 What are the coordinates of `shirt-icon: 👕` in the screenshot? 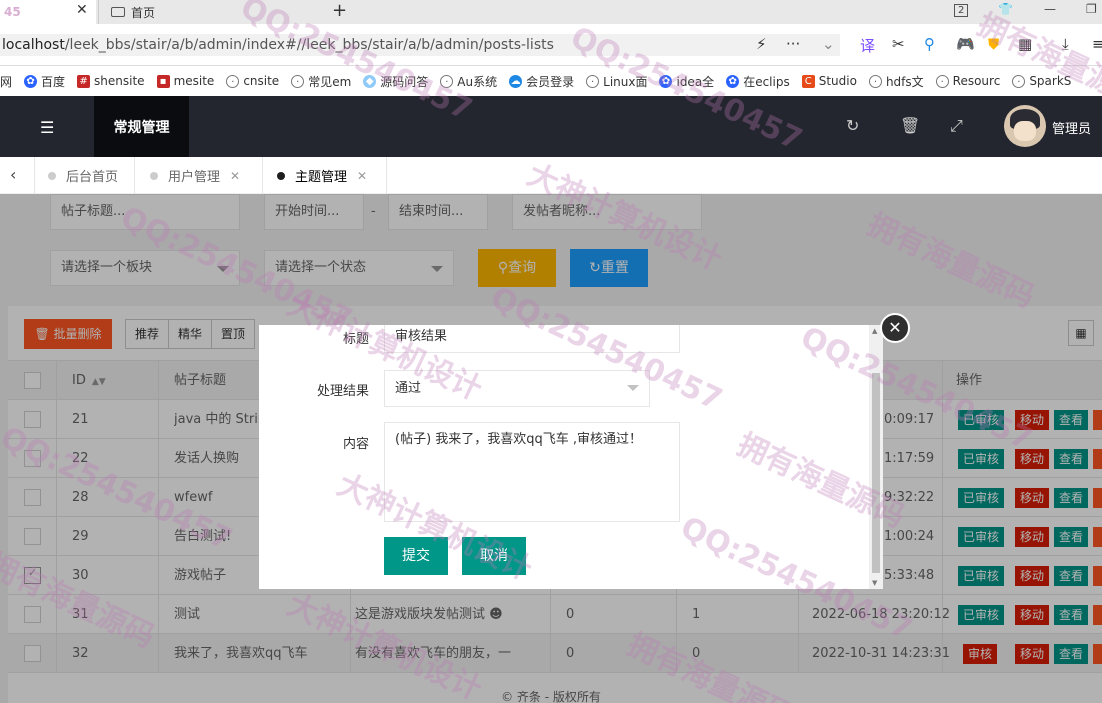 It's located at (1005, 9).